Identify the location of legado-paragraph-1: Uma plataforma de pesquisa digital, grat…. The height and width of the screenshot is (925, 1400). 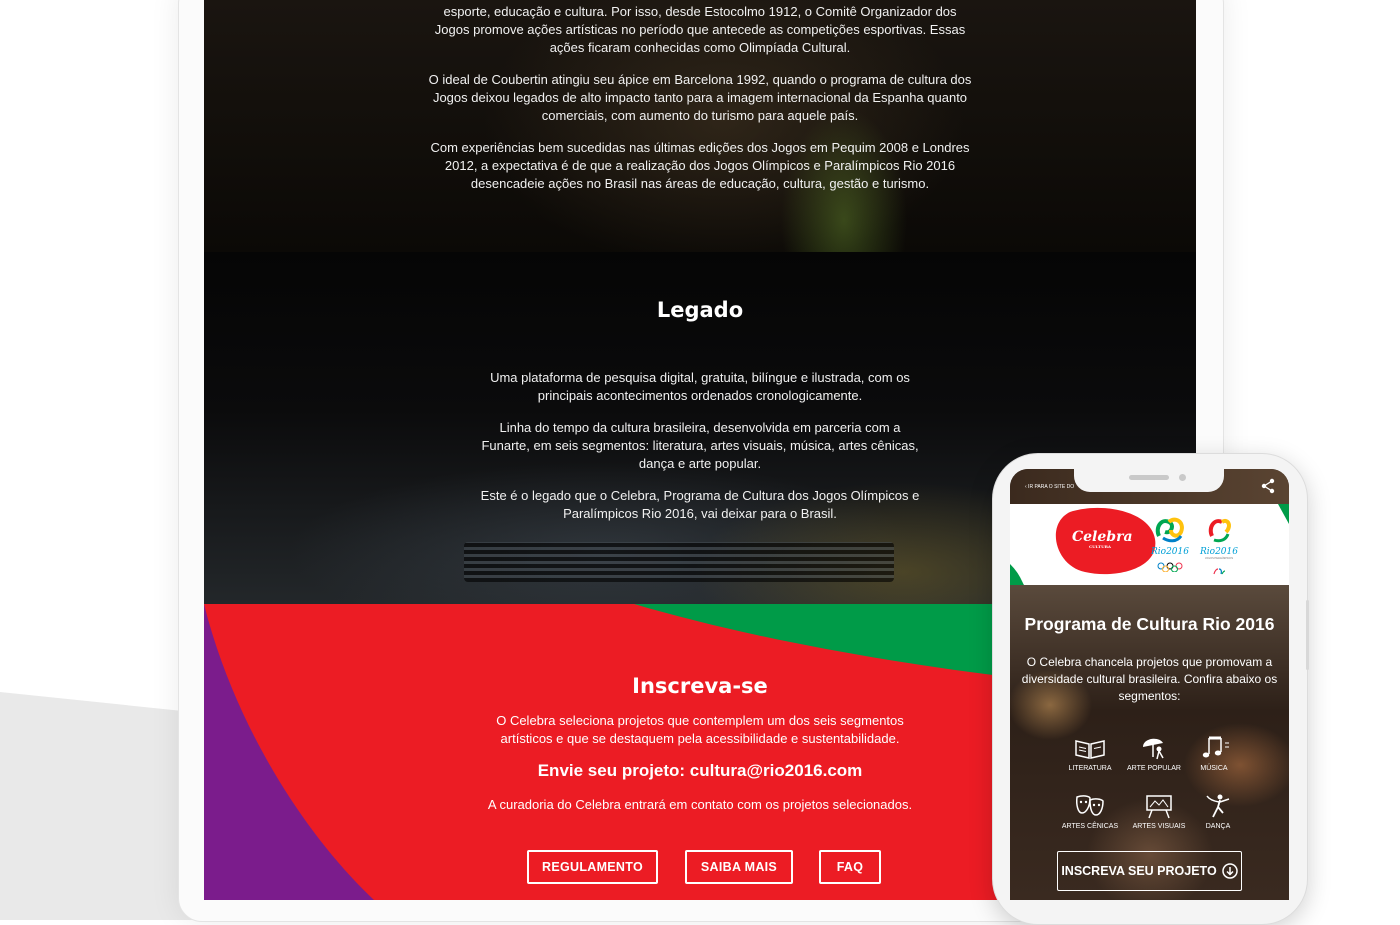
(700, 386).